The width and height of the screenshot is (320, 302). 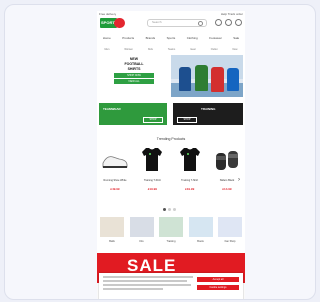 I want to click on account-icon, so click(x=218, y=22).